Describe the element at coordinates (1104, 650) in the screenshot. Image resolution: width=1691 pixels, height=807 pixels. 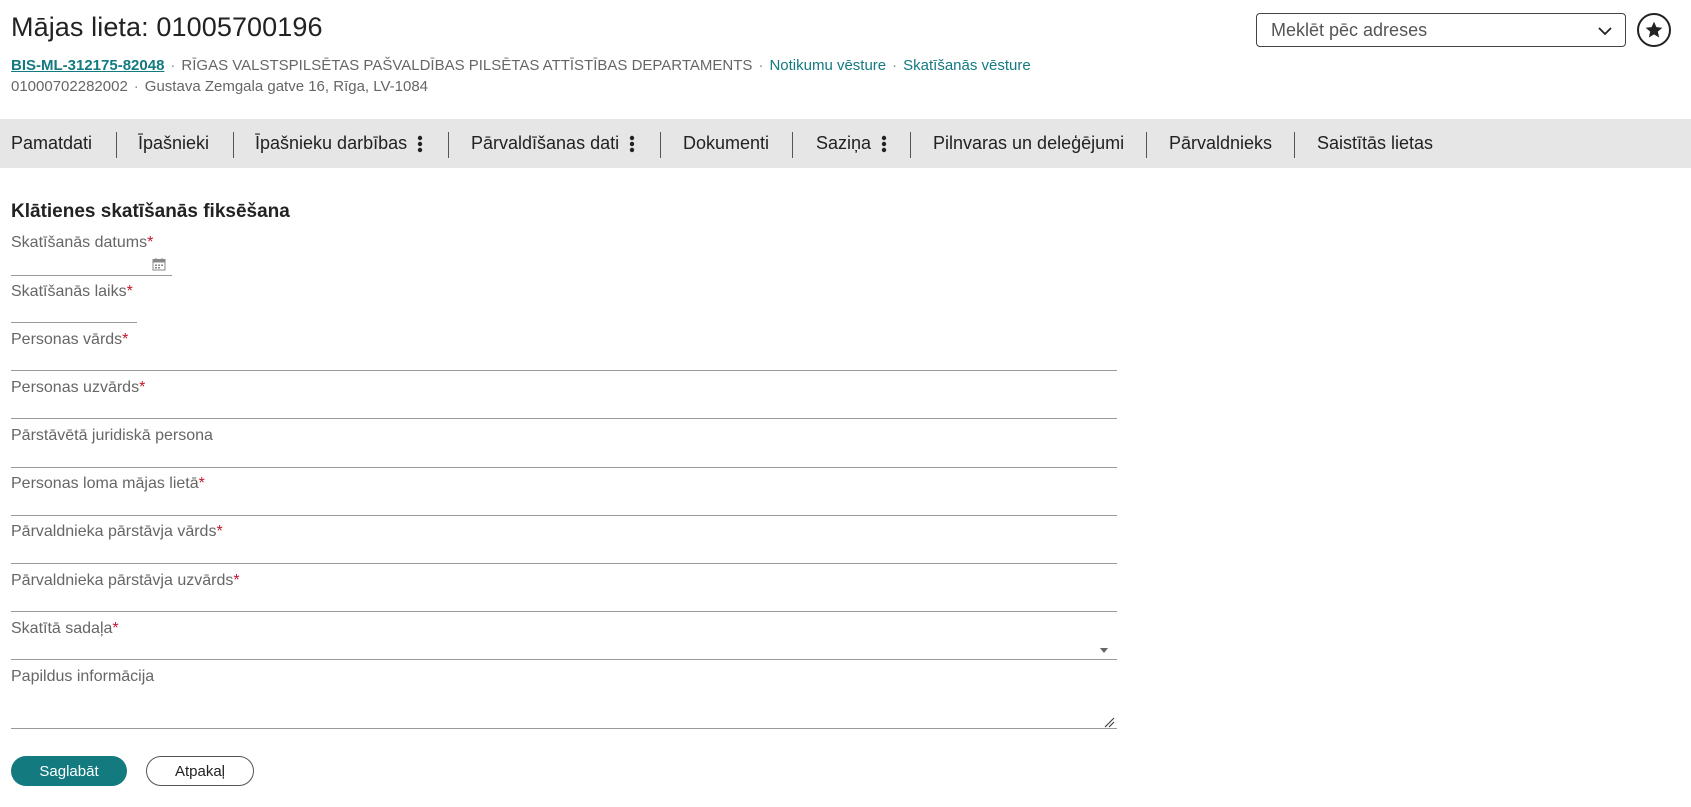
I see `caret-down-icon` at that location.